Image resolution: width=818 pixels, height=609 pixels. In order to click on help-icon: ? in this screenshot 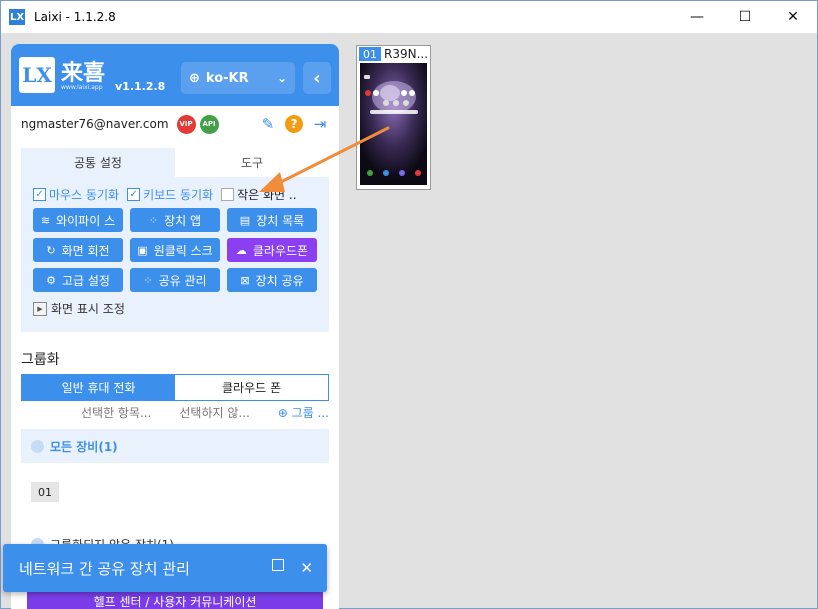, I will do `click(294, 124)`.